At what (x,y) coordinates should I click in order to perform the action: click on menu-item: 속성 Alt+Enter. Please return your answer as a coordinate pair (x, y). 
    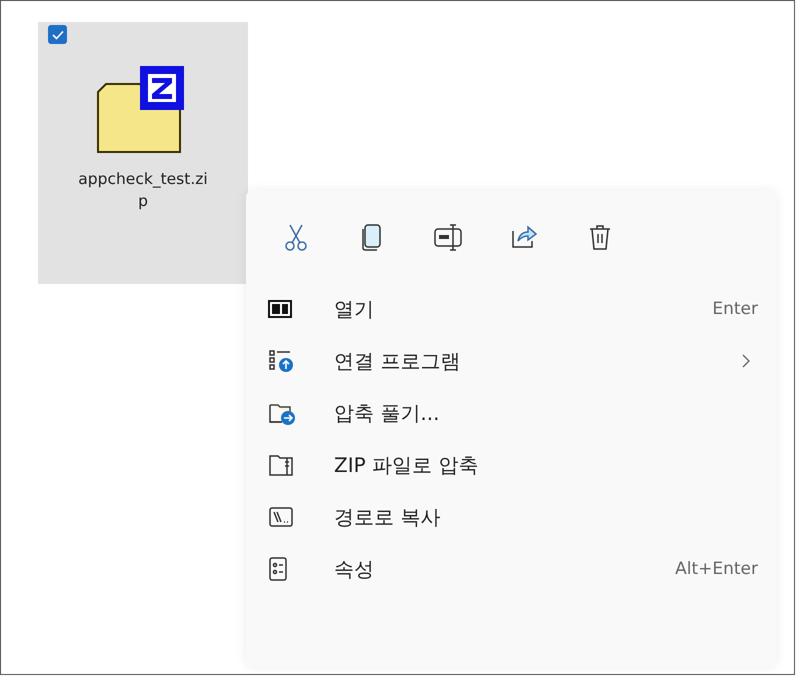
    Looking at the image, I should click on (513, 569).